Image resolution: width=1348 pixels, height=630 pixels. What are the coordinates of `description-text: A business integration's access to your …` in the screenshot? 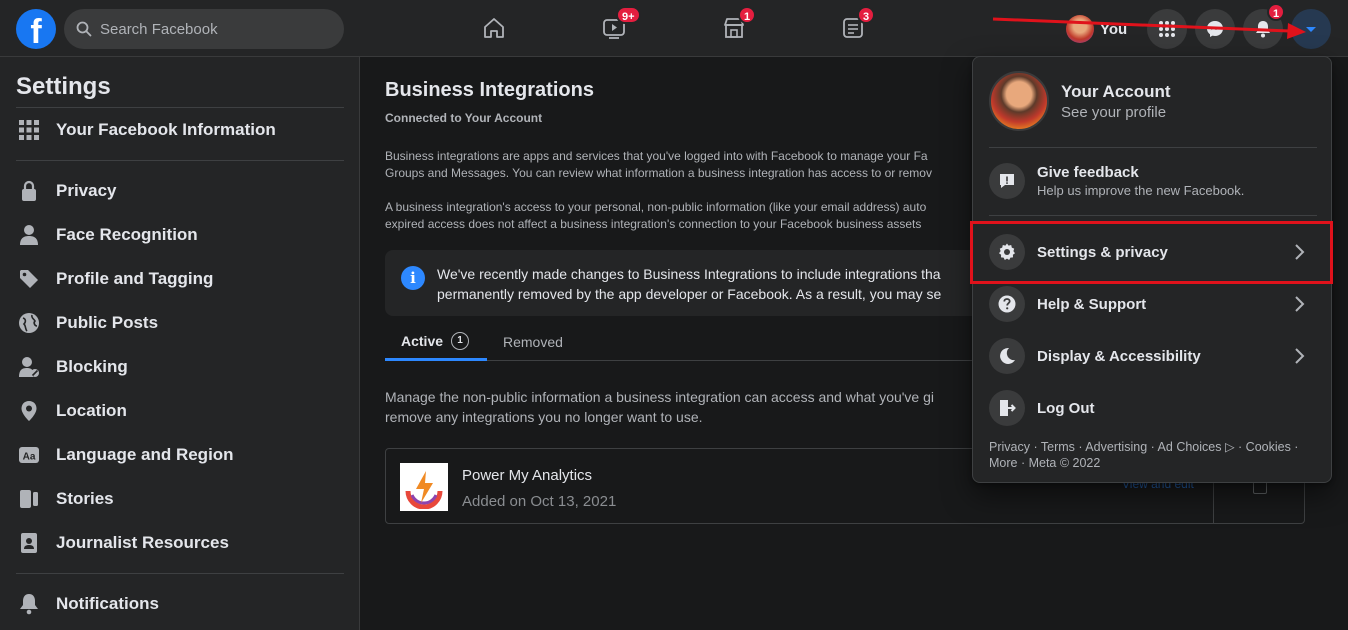 It's located at (656, 207).